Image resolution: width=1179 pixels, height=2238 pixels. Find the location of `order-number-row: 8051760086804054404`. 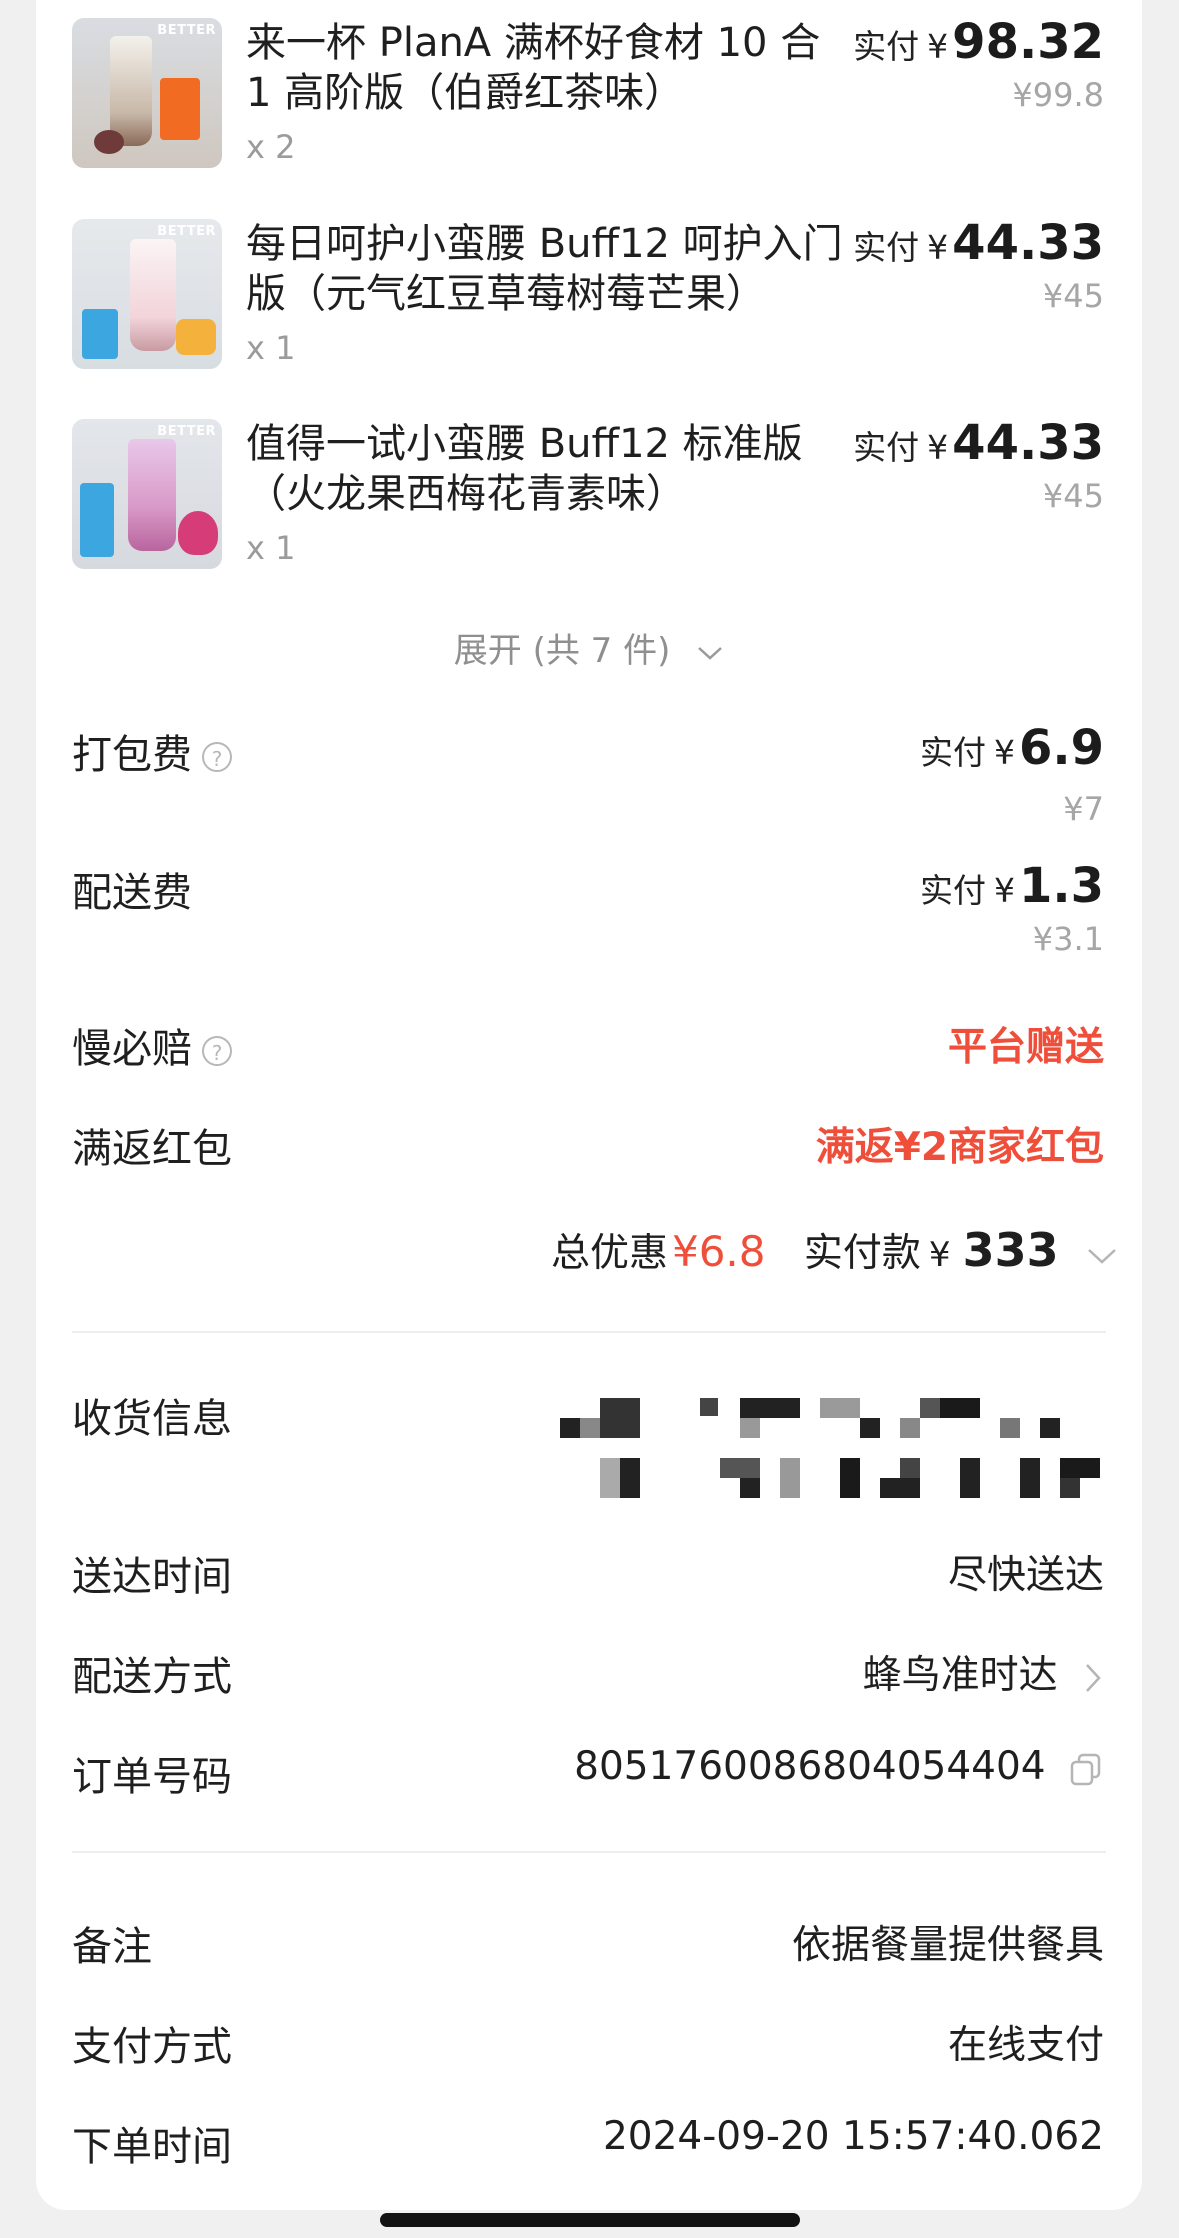

order-number-row: 8051760086804054404 is located at coordinates (839, 1766).